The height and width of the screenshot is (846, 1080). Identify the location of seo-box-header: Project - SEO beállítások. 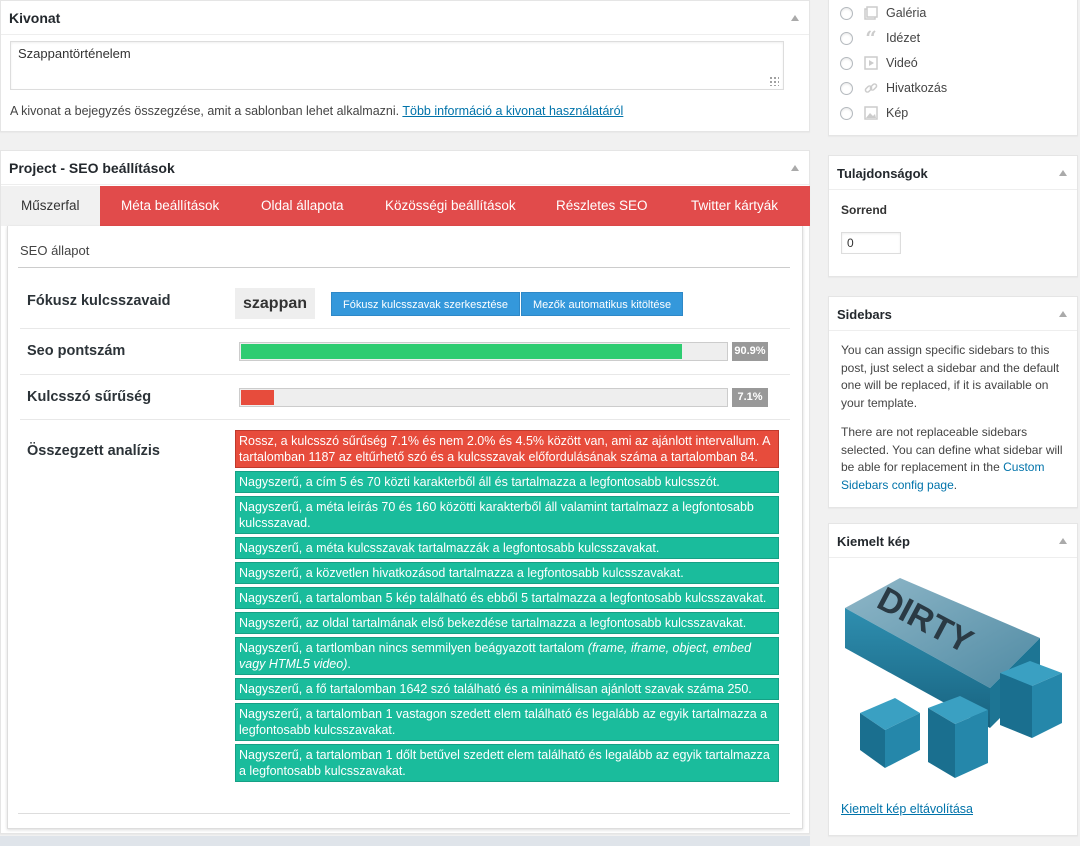
(405, 168).